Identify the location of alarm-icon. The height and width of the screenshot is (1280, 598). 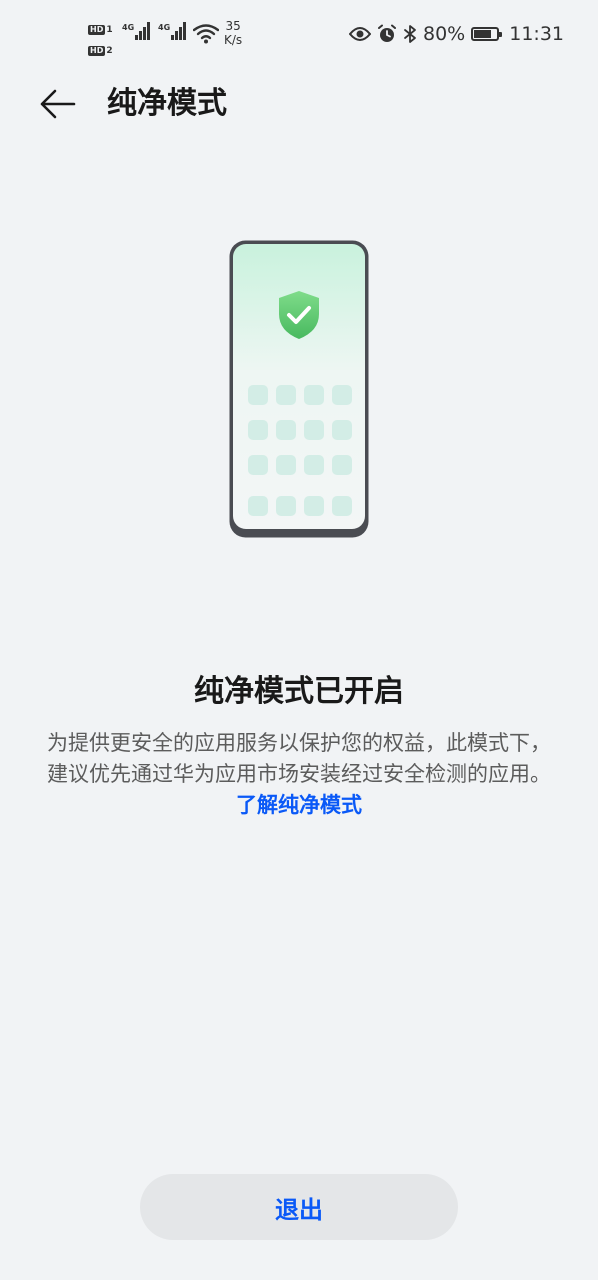
(387, 33).